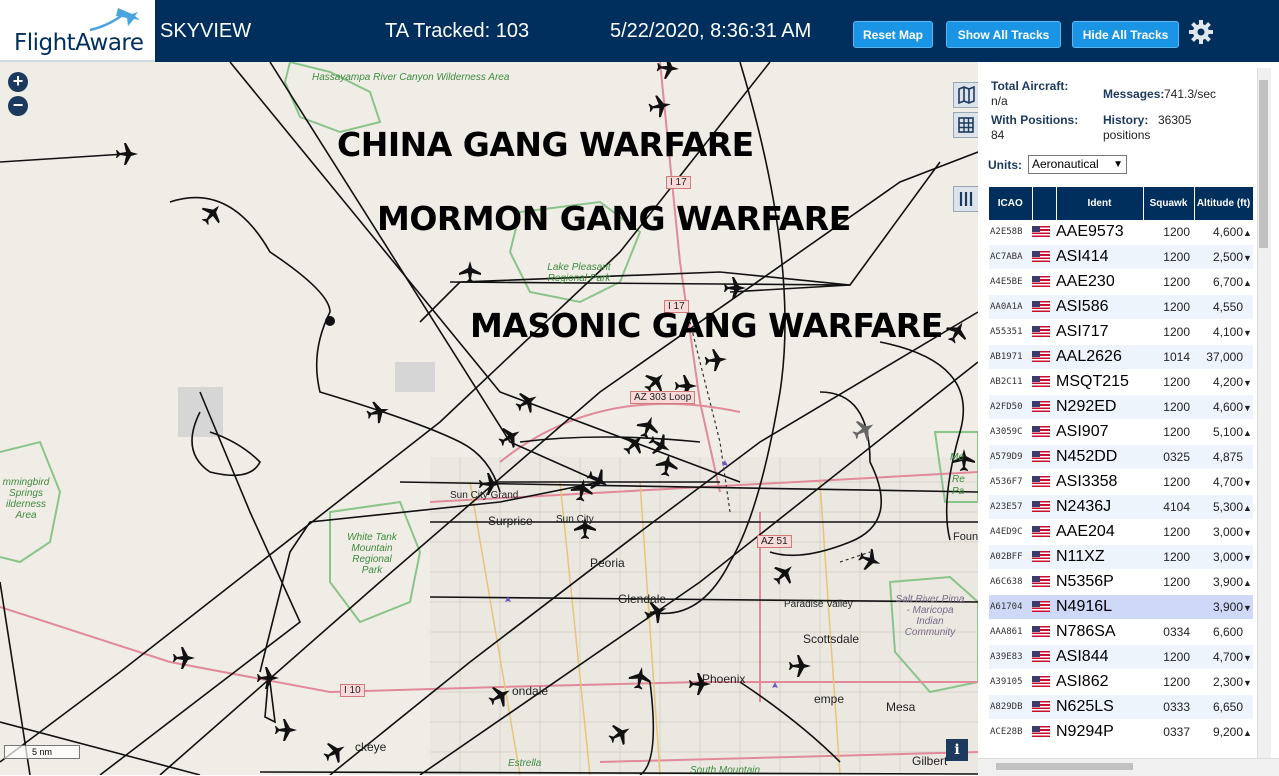 The image size is (1279, 776). What do you see at coordinates (18, 82) in the screenshot?
I see `zoom-in-button: +` at bounding box center [18, 82].